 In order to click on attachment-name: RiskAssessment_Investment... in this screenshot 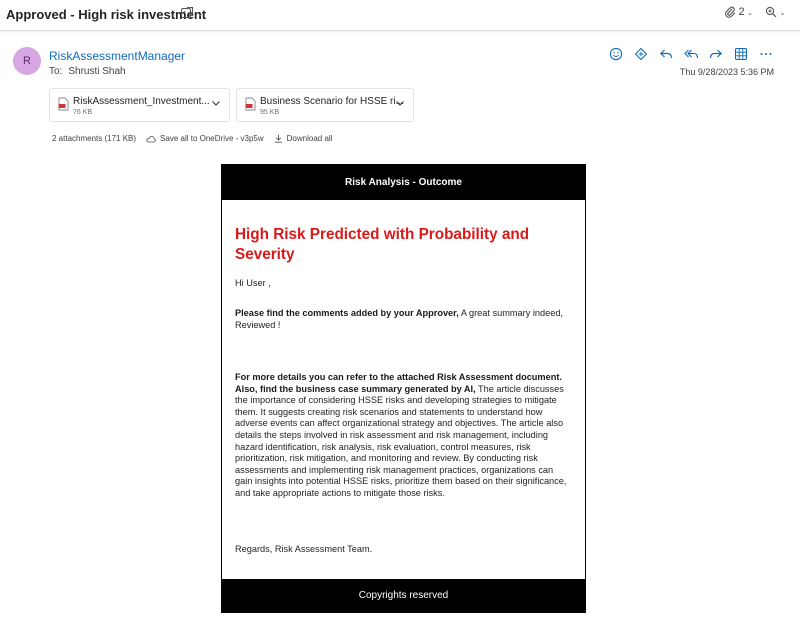, I will do `click(141, 101)`.